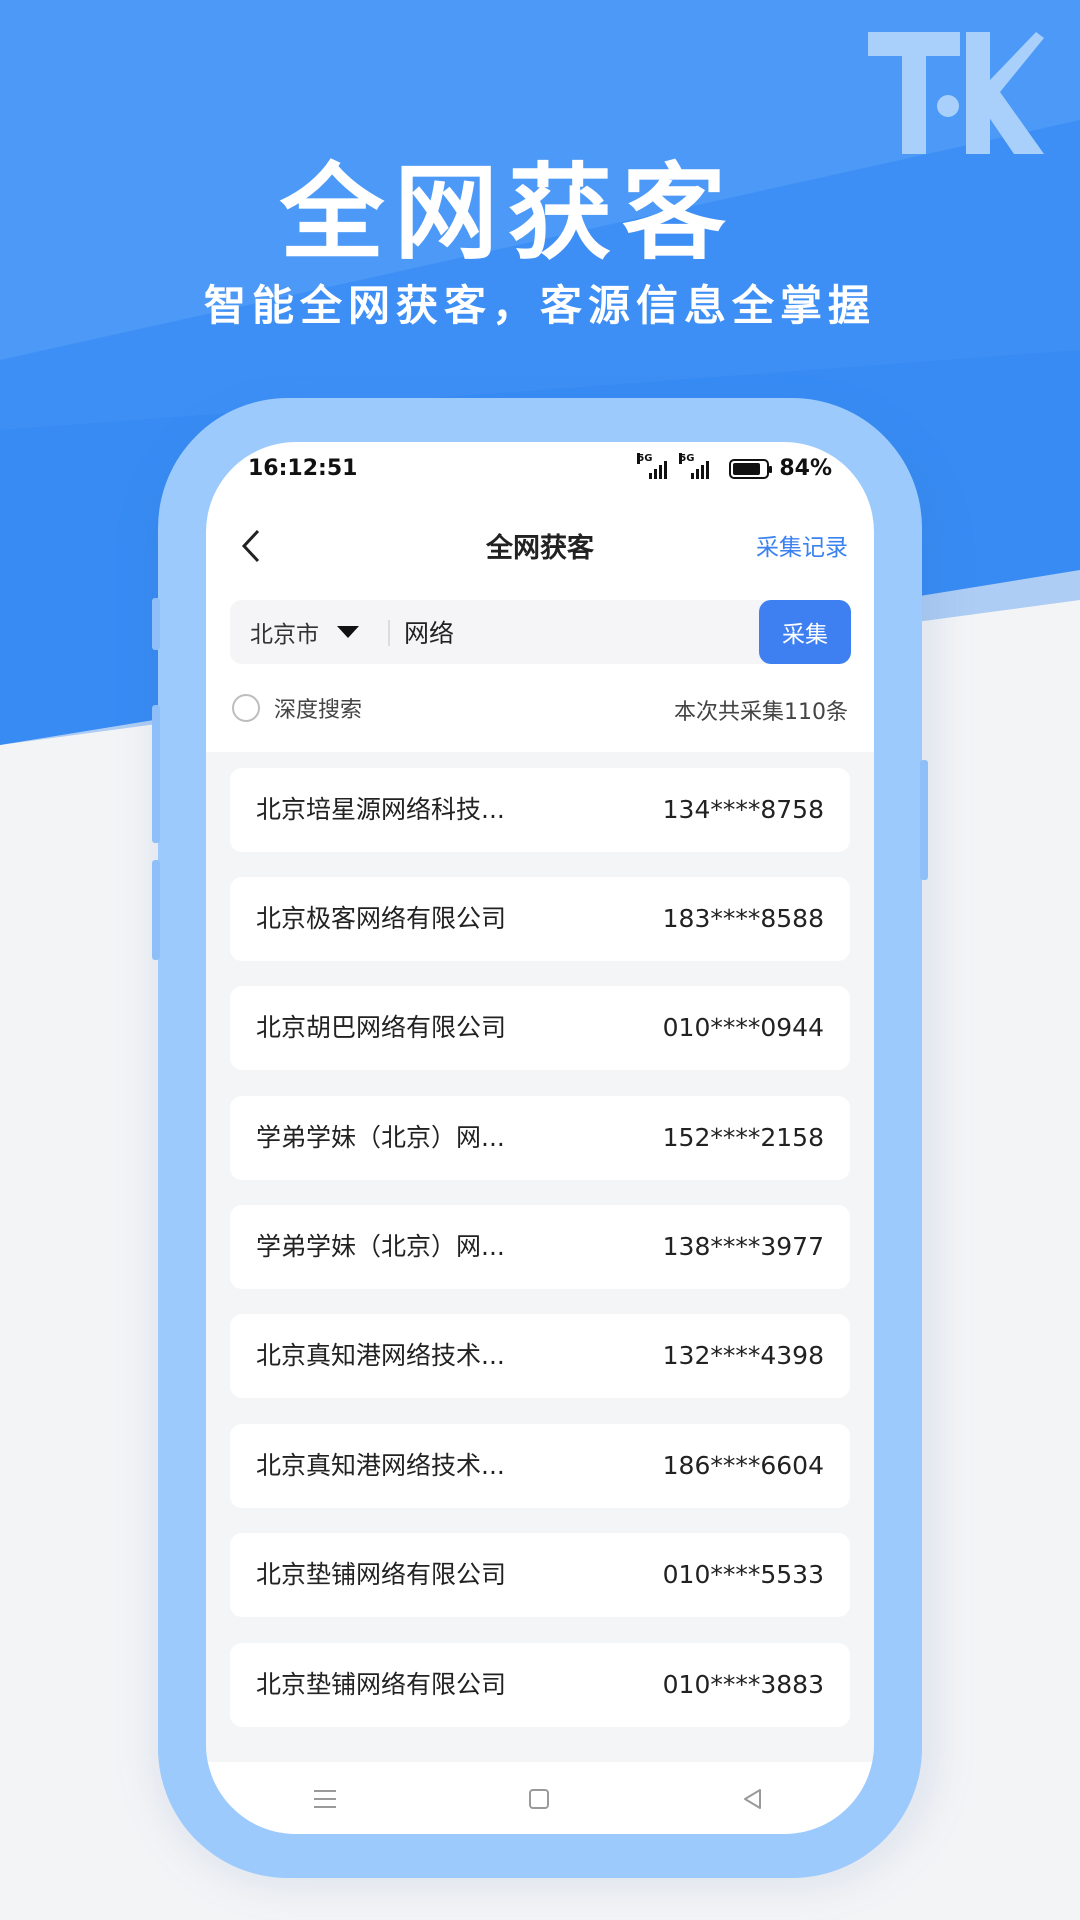 The image size is (1080, 1920). Describe the element at coordinates (805, 632) in the screenshot. I see `collect-button: 采集` at that location.